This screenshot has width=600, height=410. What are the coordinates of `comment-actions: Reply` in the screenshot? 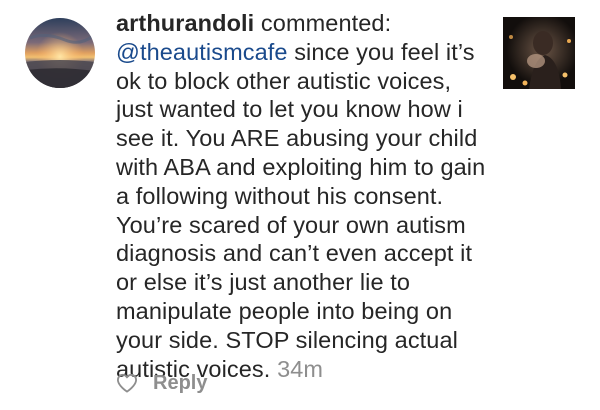 It's located at (161, 383).